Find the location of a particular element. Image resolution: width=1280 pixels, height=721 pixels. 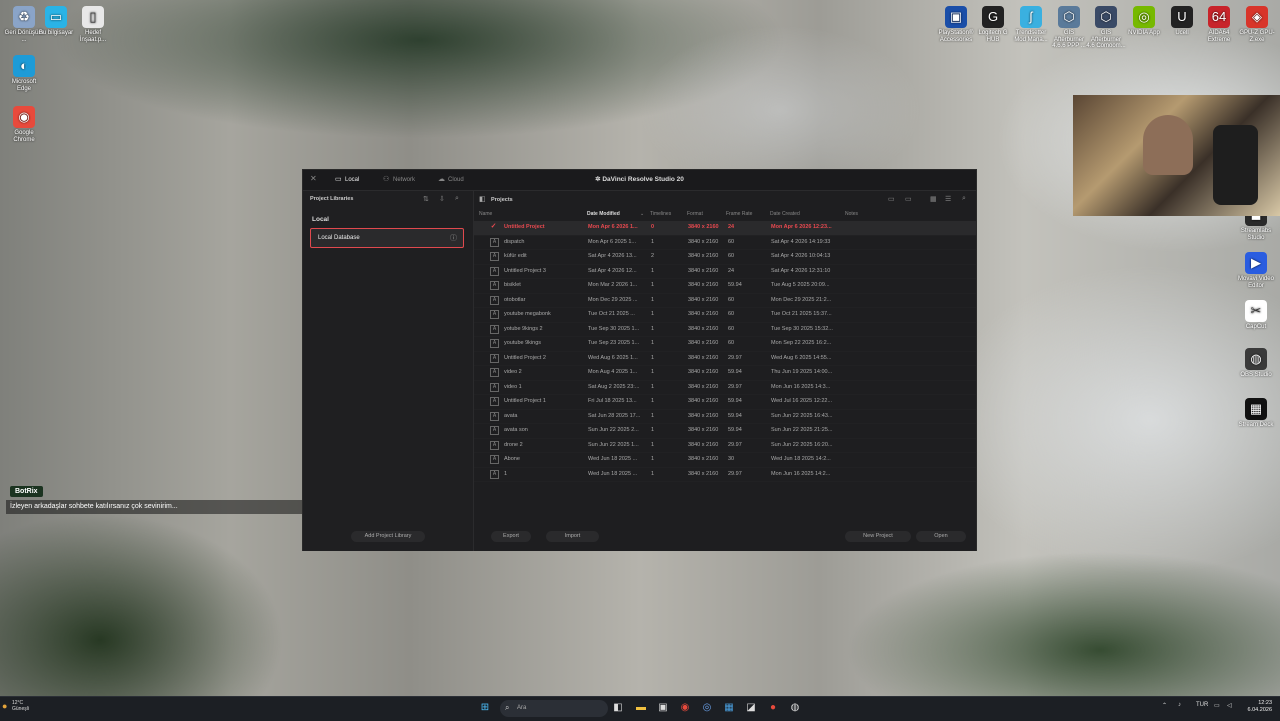

afterburner2-icon: ⬡ is located at coordinates (1106, 17).